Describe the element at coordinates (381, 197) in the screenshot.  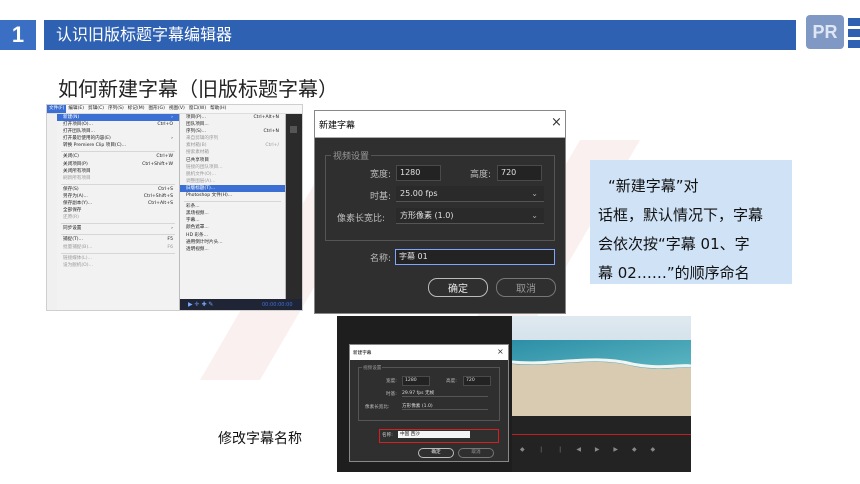
I see `timebase-label: 时基:` at that location.